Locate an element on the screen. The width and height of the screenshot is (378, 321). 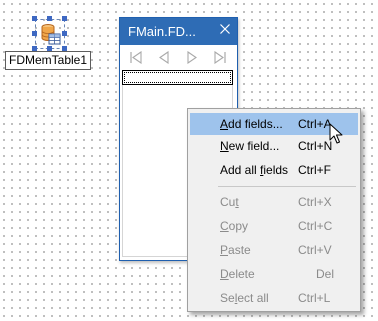
menu-item-label-rest: ect all is located at coordinates (253, 298).